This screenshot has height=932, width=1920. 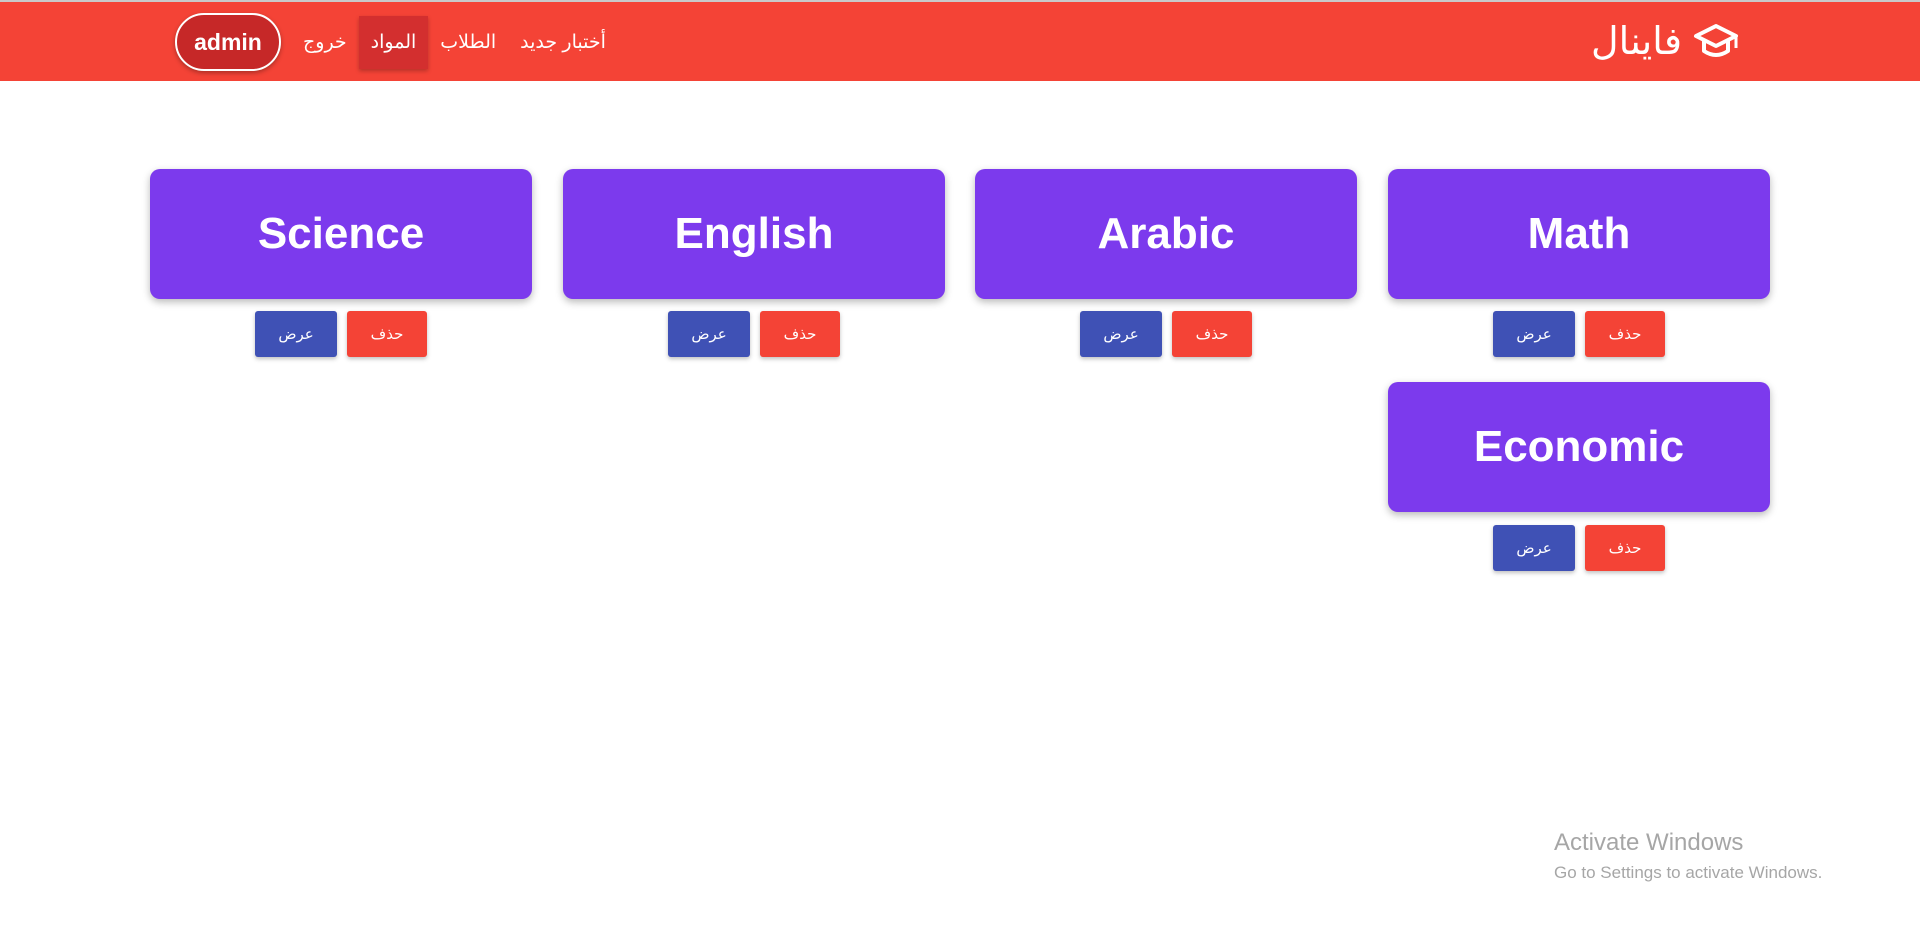 What do you see at coordinates (1636, 42) in the screenshot?
I see `brand-title: فاينال` at bounding box center [1636, 42].